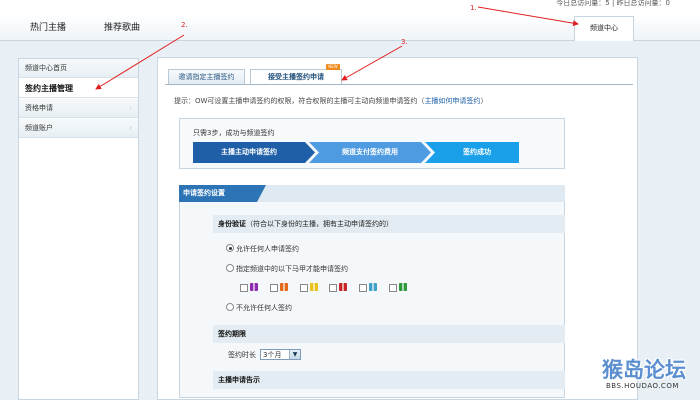 The image size is (700, 400). What do you see at coordinates (604, 28) in the screenshot?
I see `nav-tab-channel-center: 频道中心` at bounding box center [604, 28].